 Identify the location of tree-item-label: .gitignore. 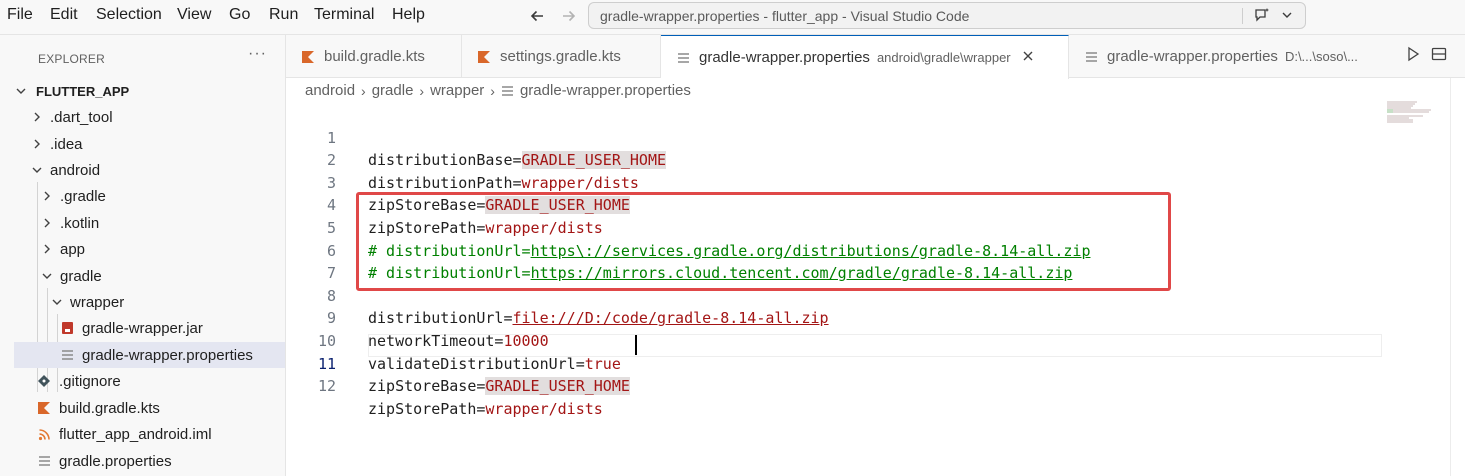
(90, 381).